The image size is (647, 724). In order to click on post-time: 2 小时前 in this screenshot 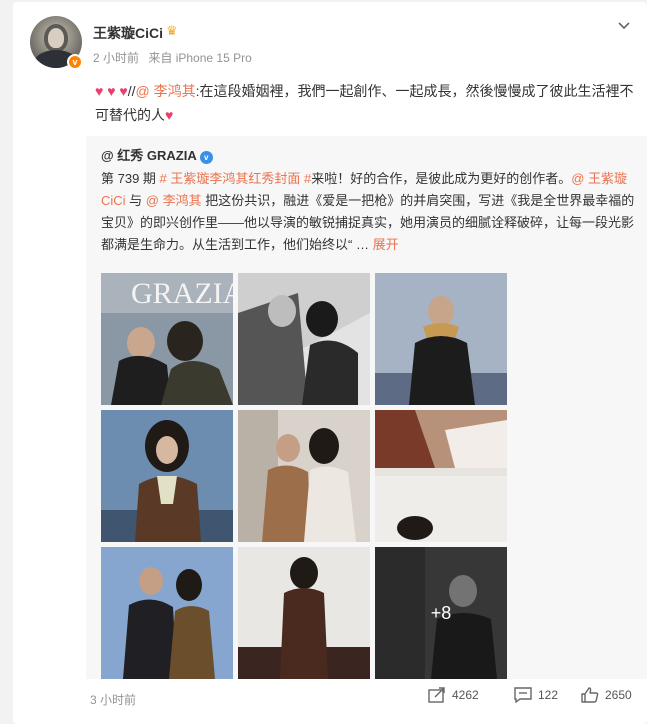, I will do `click(116, 58)`.